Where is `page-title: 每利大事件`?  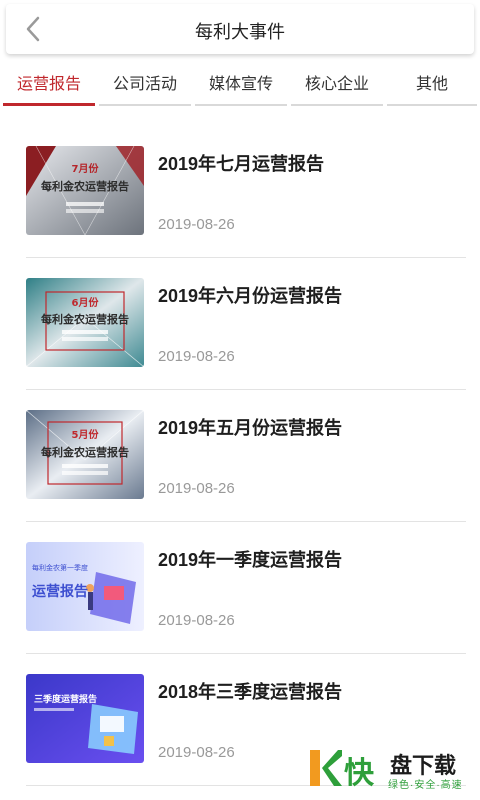
page-title: 每利大事件 is located at coordinates (240, 32).